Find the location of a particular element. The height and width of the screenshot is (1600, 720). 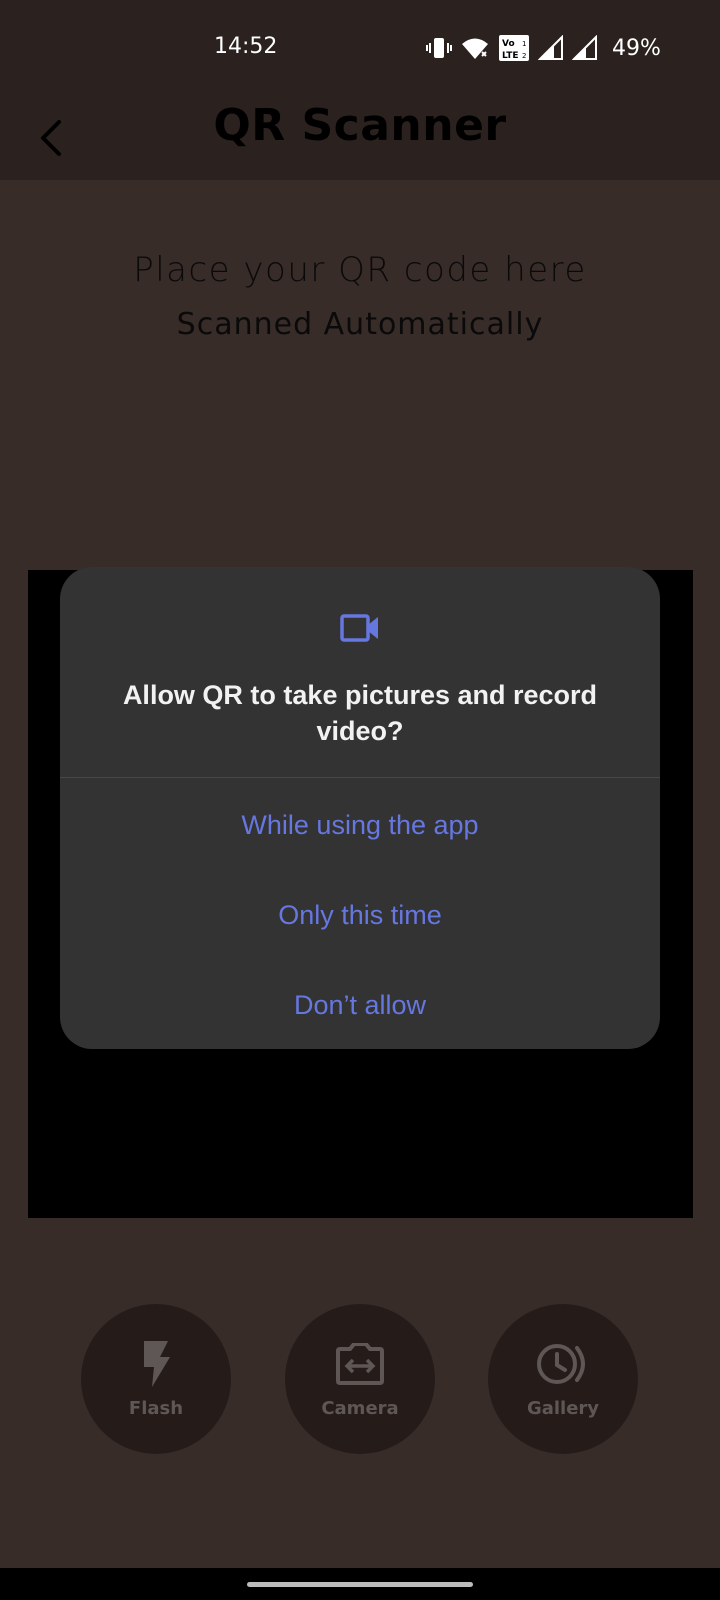

flash-label: Flash is located at coordinates (156, 1408).